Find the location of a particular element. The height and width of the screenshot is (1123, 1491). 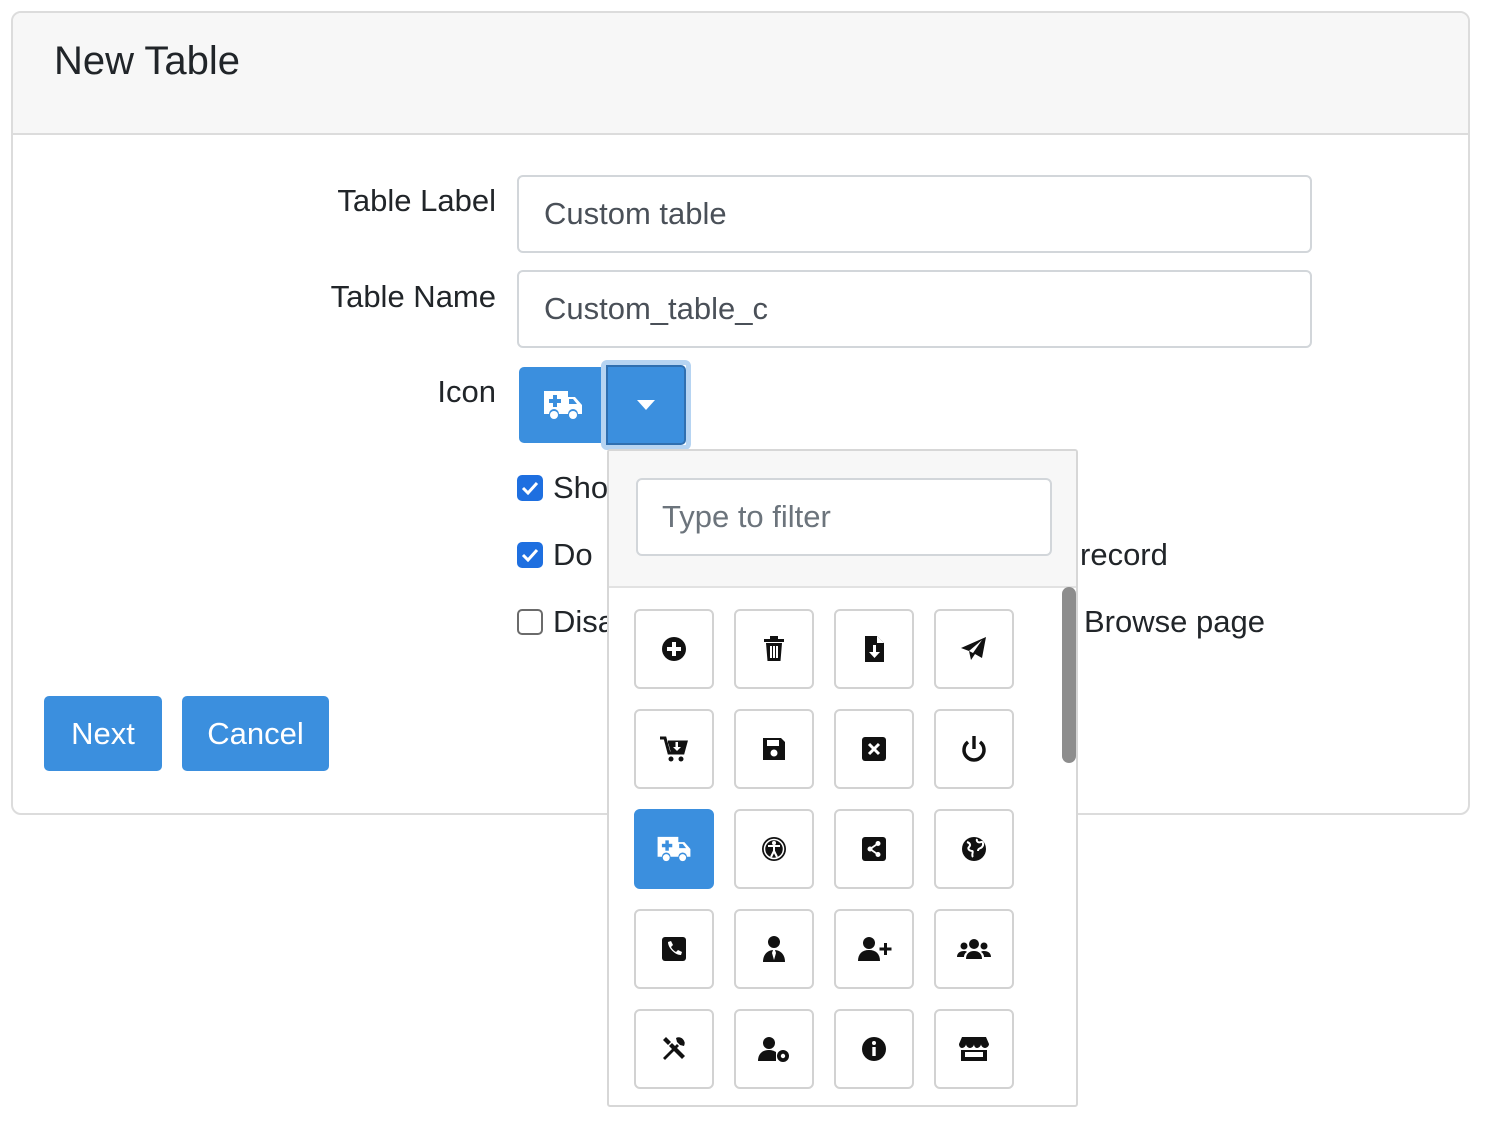

checkbox-3-label-end-wrap: Browse page is located at coordinates (1174, 622).